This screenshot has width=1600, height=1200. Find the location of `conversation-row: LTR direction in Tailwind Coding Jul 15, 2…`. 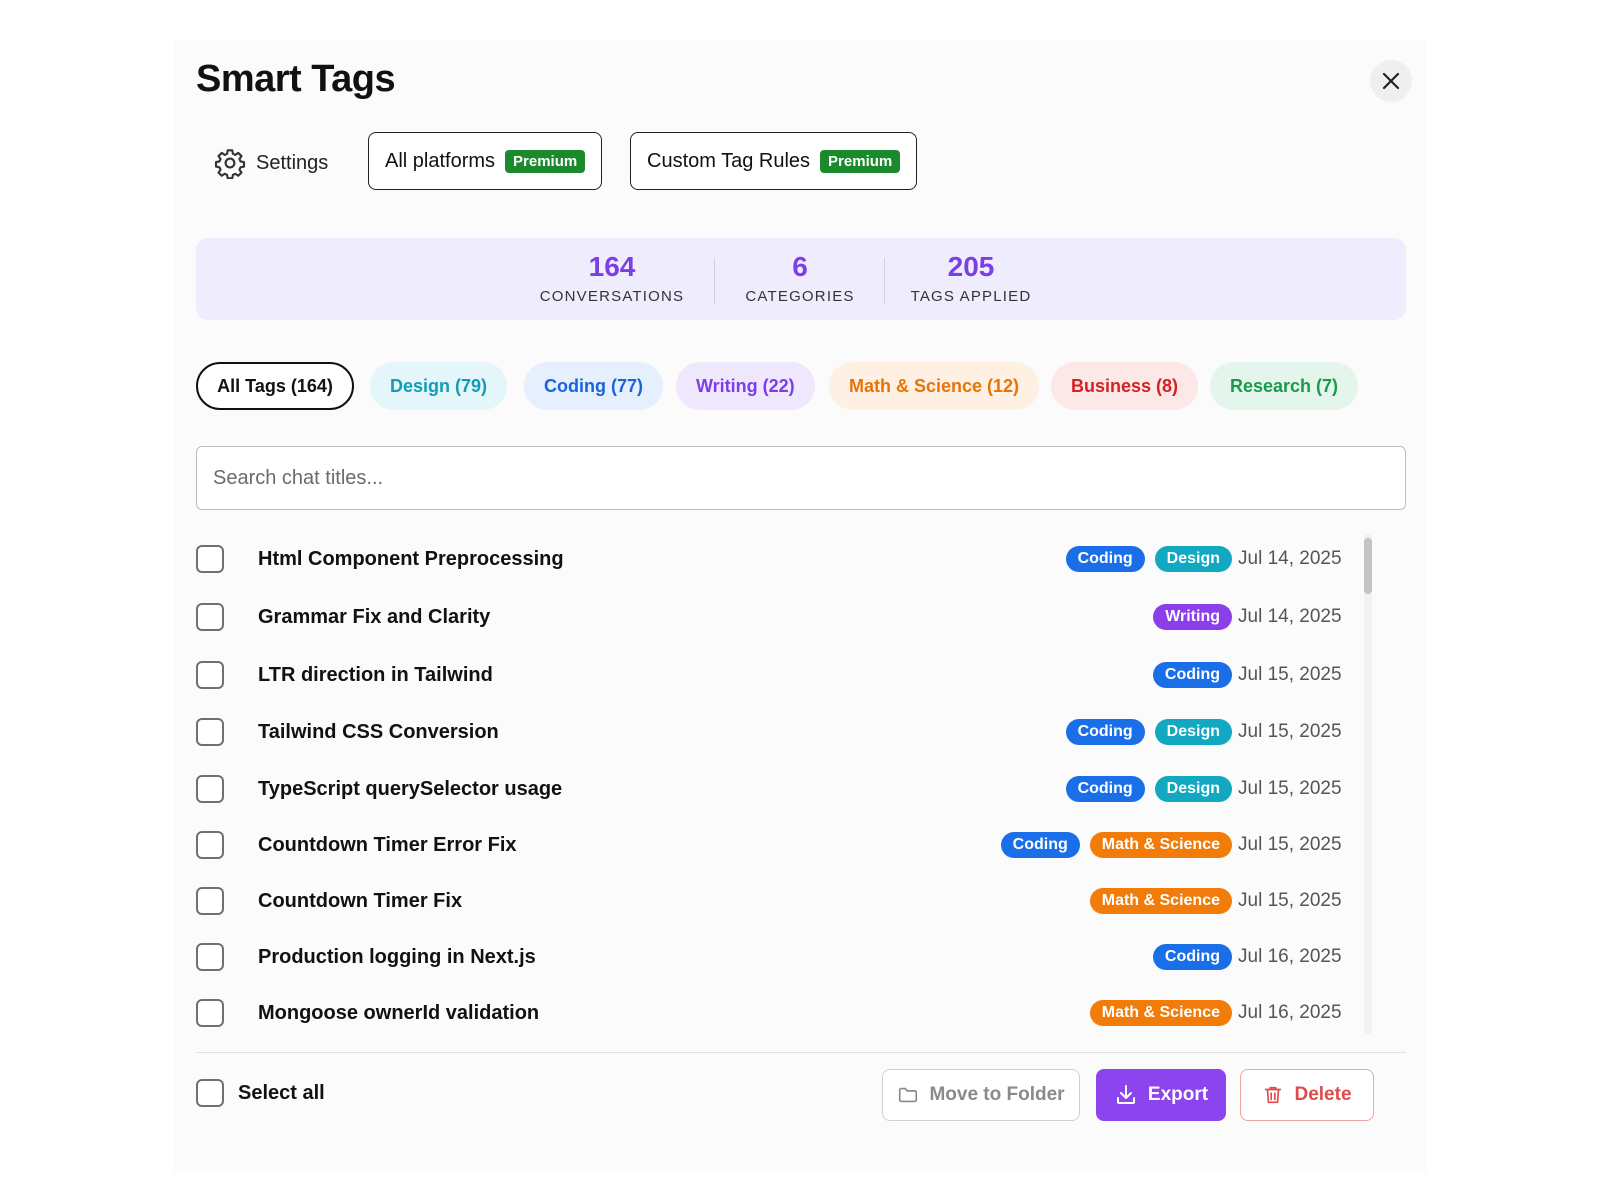

conversation-row: LTR direction in Tailwind Coding Jul 15, 2… is located at coordinates (776, 675).